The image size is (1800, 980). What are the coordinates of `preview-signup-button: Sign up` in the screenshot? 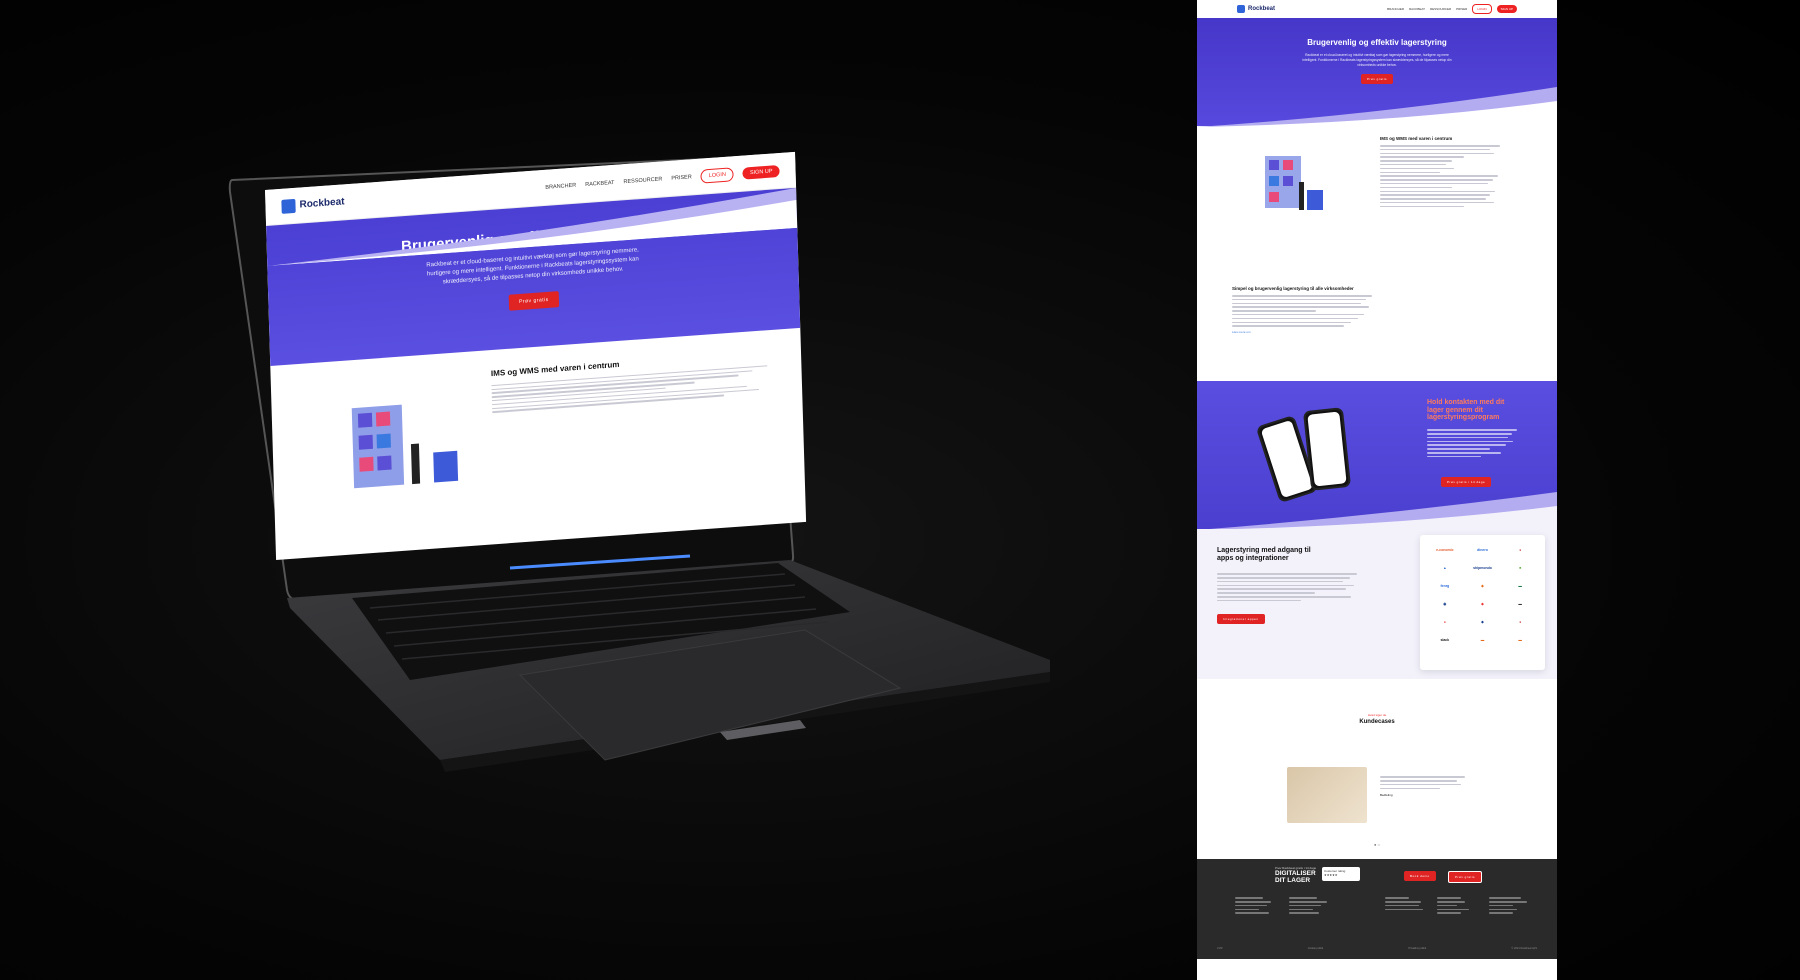 It's located at (1506, 9).